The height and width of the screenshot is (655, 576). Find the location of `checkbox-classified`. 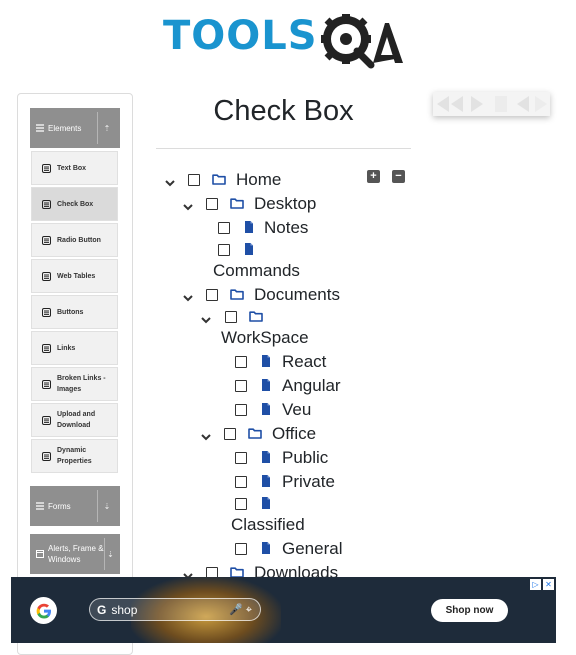

checkbox-classified is located at coordinates (241, 504).